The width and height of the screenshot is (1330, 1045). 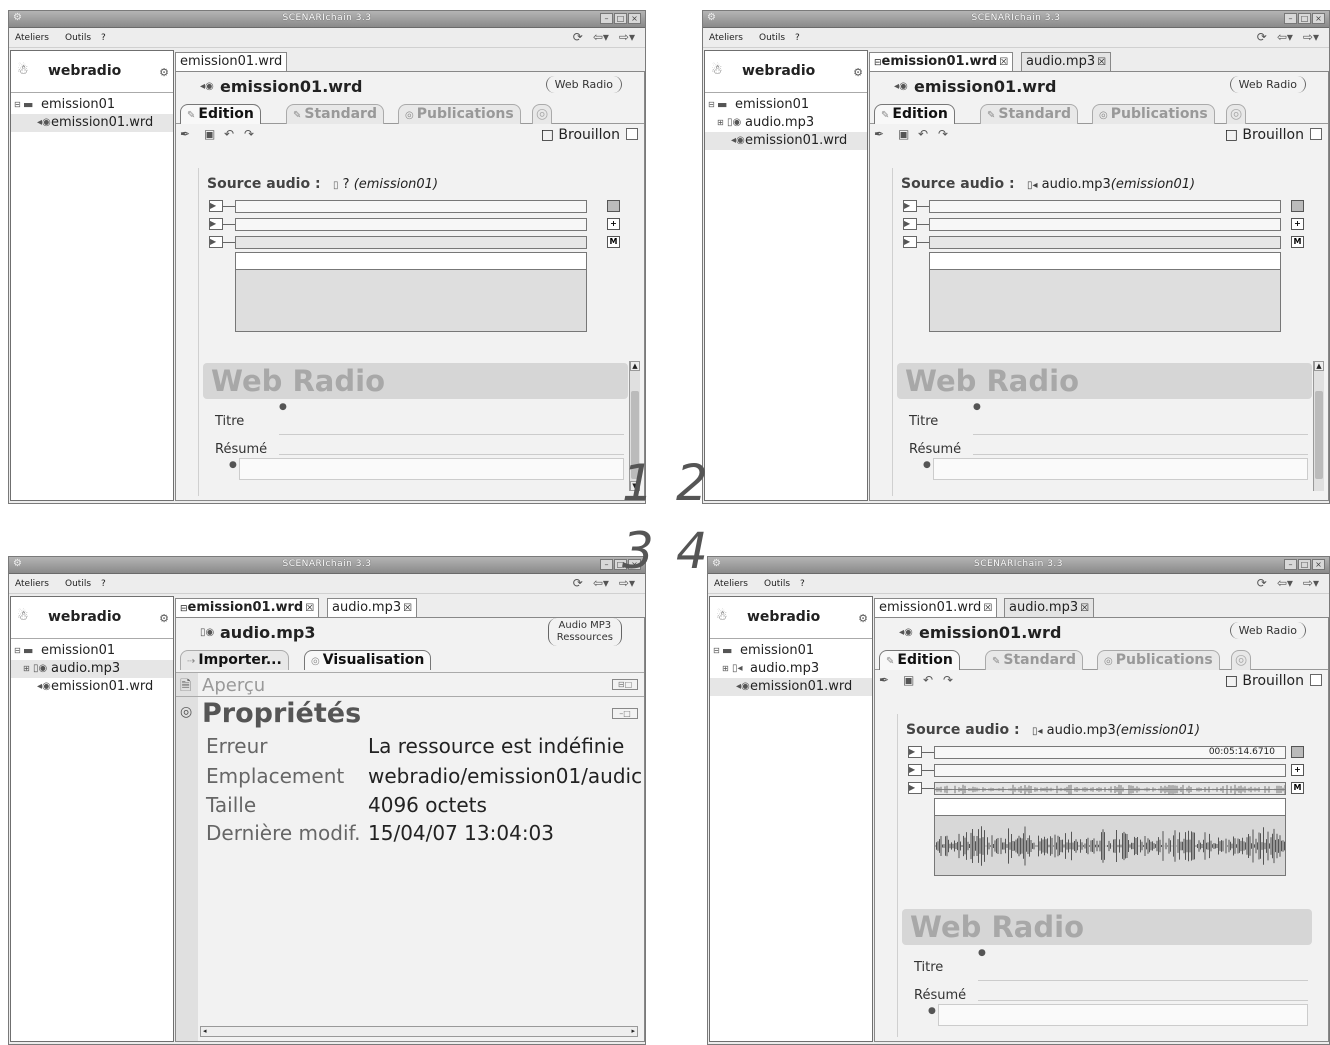 I want to click on apercu-section: 🗎 Aperçu ⊟□, so click(x=410, y=685).